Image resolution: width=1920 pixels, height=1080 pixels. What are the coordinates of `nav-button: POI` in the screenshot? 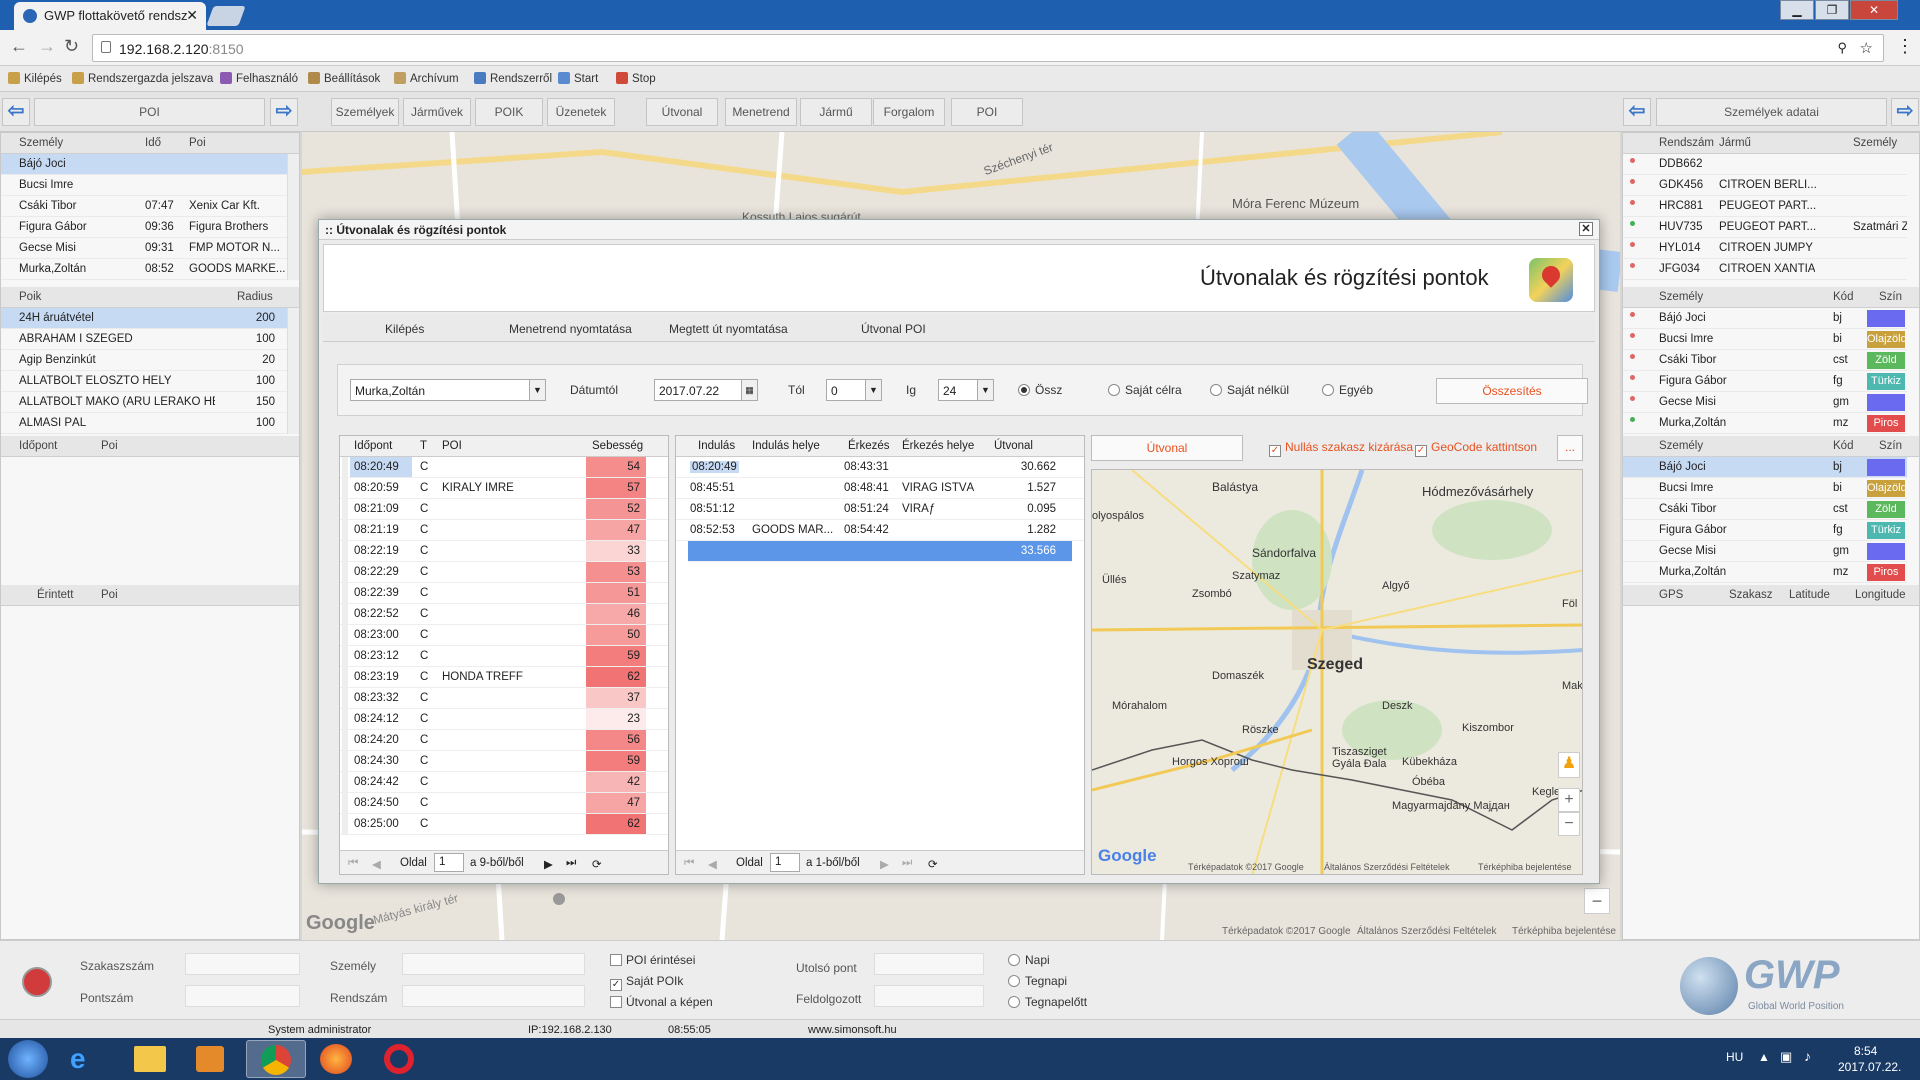 It's located at (987, 112).